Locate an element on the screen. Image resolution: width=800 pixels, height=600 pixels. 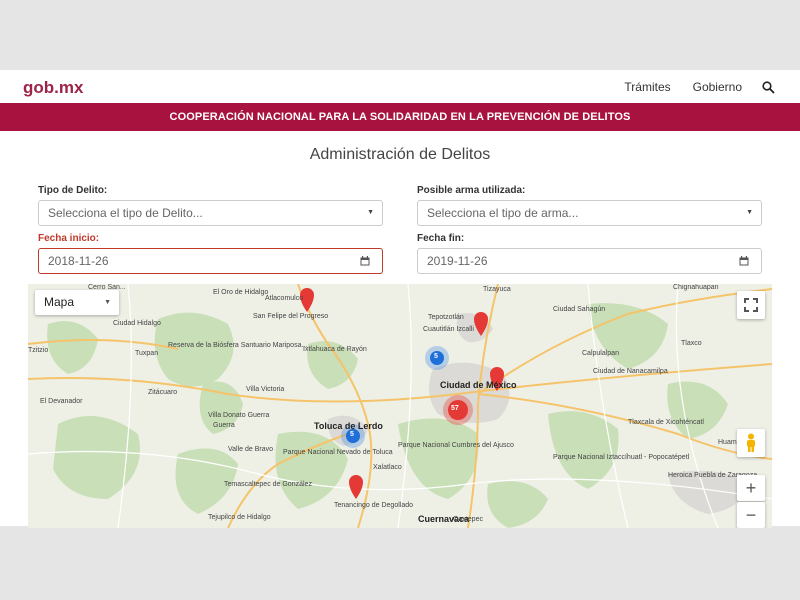
map-place-label: Parque Nacional Nevado de Toluca is located at coordinates (338, 452).